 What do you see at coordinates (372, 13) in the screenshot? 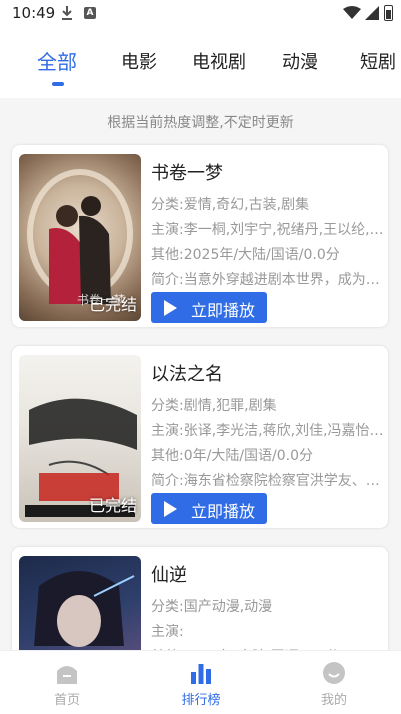
I see `signal-icon` at bounding box center [372, 13].